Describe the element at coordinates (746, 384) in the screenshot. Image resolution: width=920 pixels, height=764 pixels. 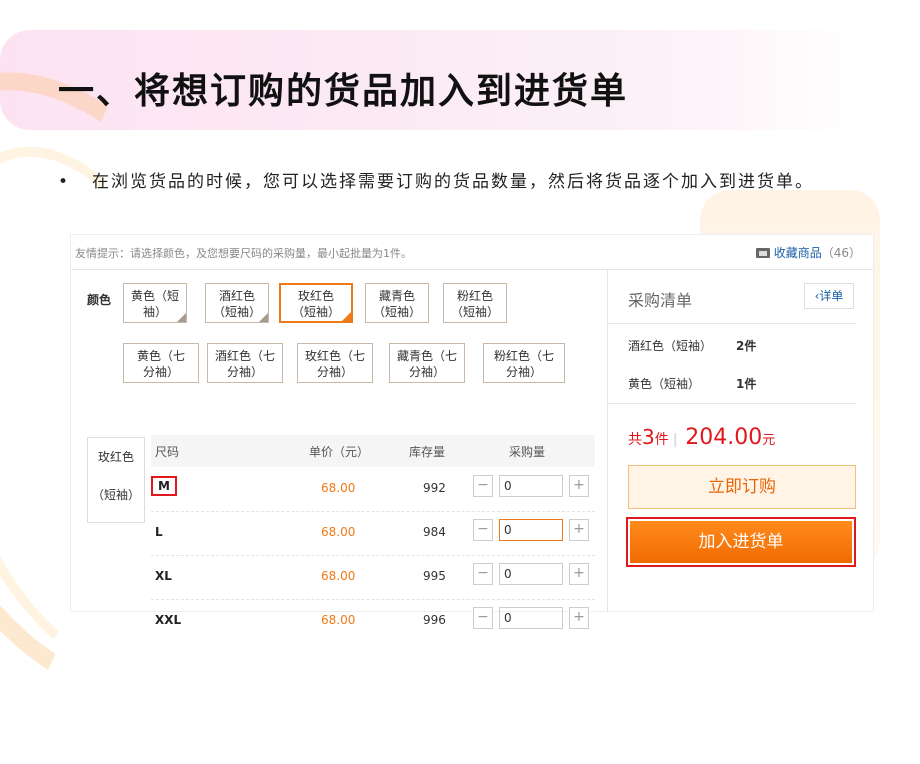
I see `cart-item-qty: 1件` at that location.